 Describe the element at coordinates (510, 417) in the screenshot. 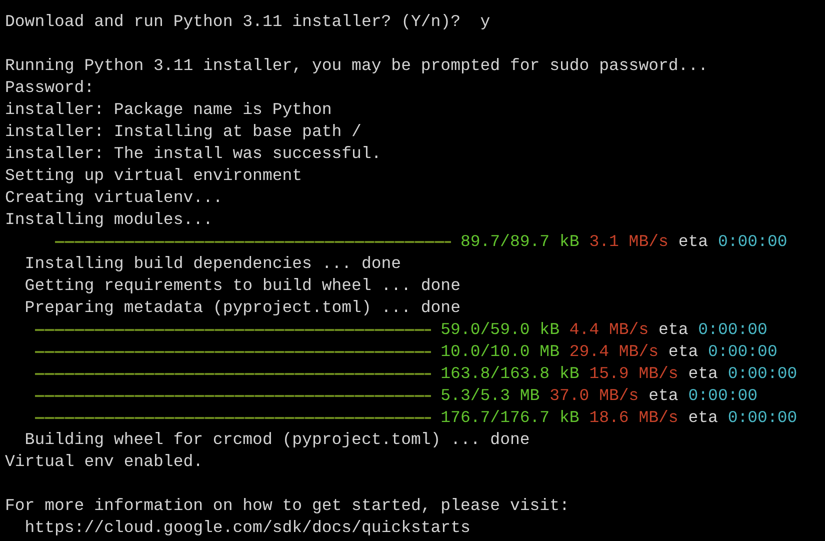

I see `size-text: 176.7/176.7 kB` at that location.